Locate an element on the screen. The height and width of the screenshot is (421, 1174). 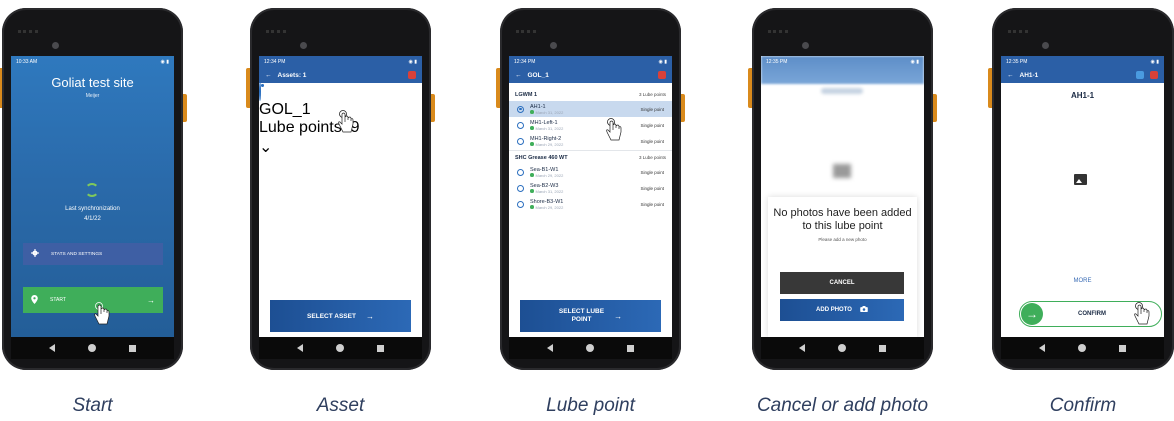
status-bar: 12:35 PM ◉ ▮ is located at coordinates (842, 61).